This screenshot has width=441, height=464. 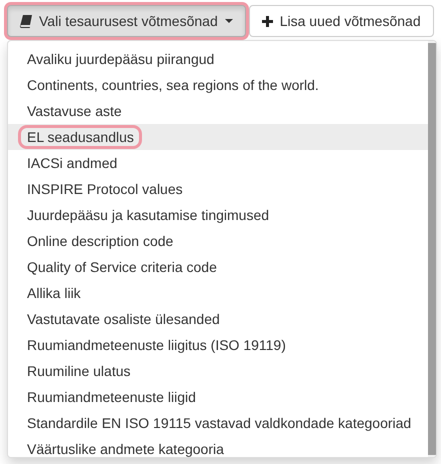 I want to click on dropdown-button: Vali tesaurusest võtmesõnad, so click(x=126, y=21).